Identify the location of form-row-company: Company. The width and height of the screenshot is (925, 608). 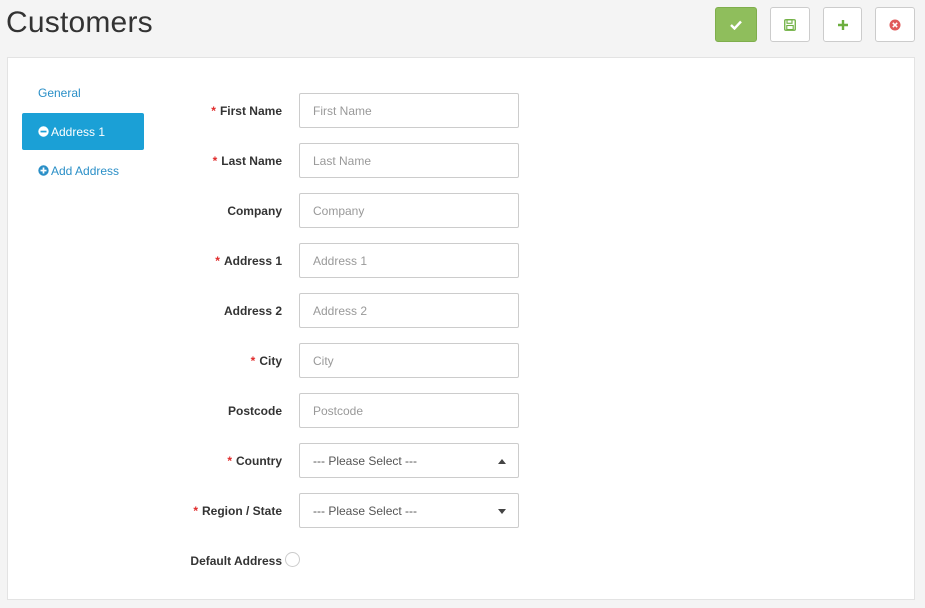
(268, 210).